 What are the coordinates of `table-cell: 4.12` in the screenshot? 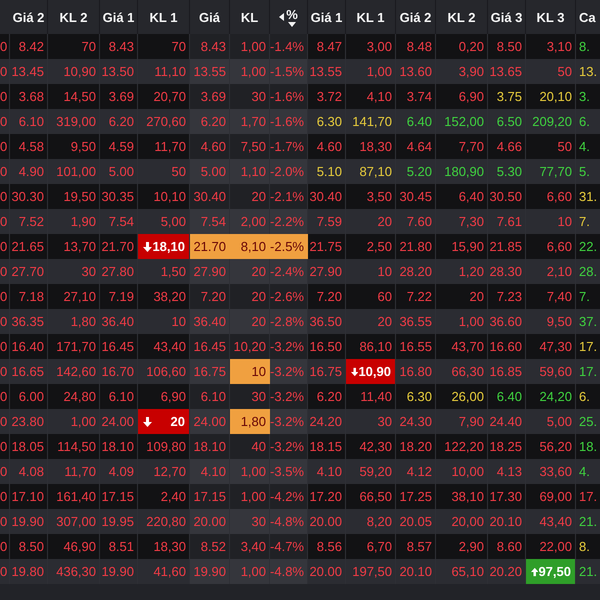 It's located at (416, 471).